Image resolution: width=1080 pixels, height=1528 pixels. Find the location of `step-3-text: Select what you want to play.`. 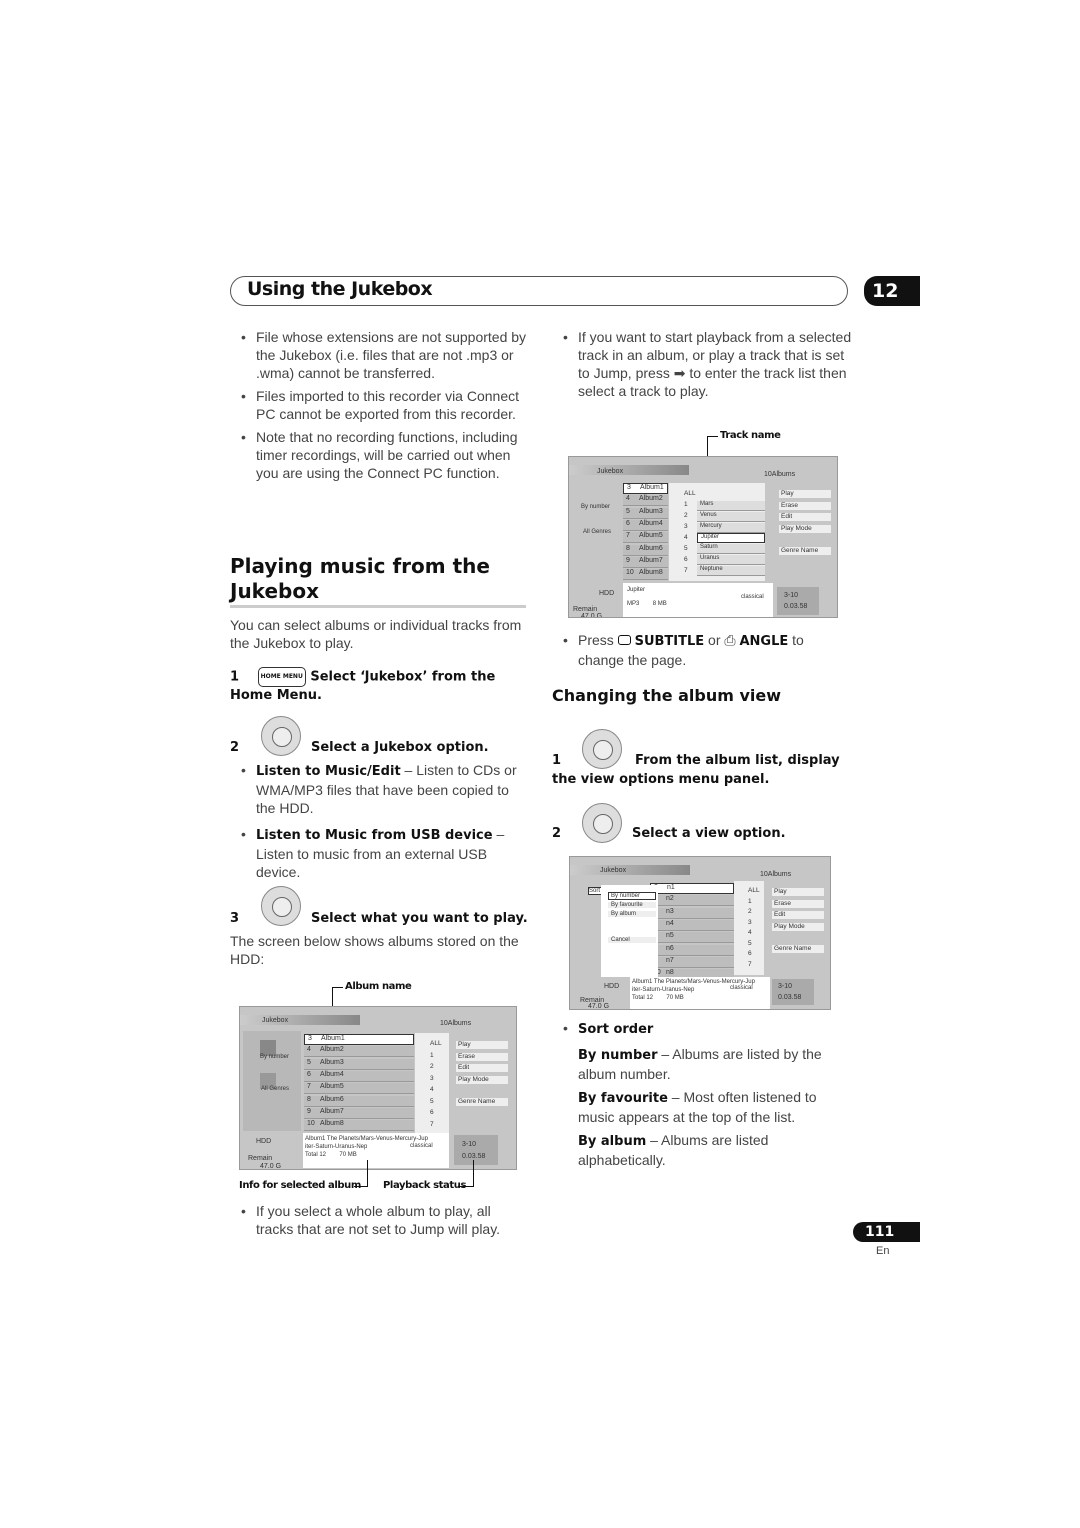

step-3-text: Select what you want to play. is located at coordinates (419, 918).